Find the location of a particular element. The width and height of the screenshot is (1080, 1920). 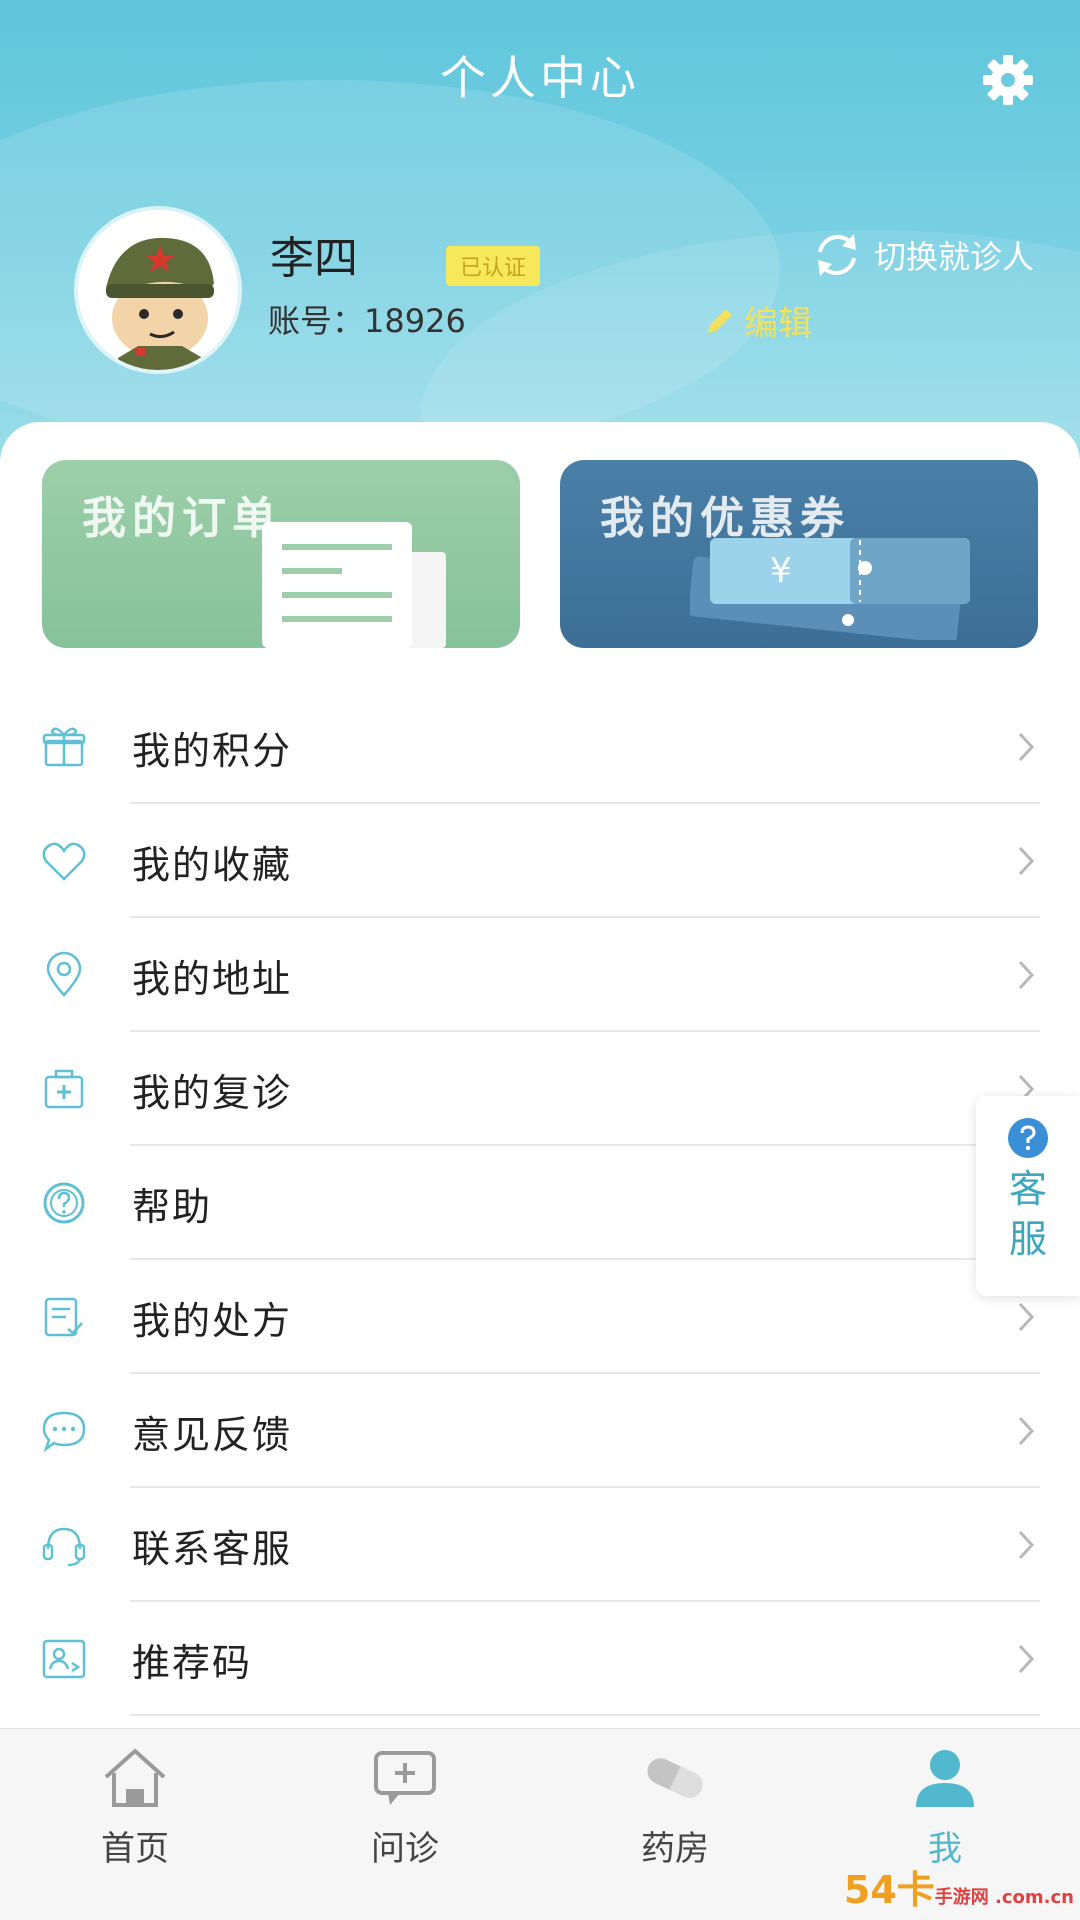

tab-consult: 问诊 is located at coordinates (405, 1824).